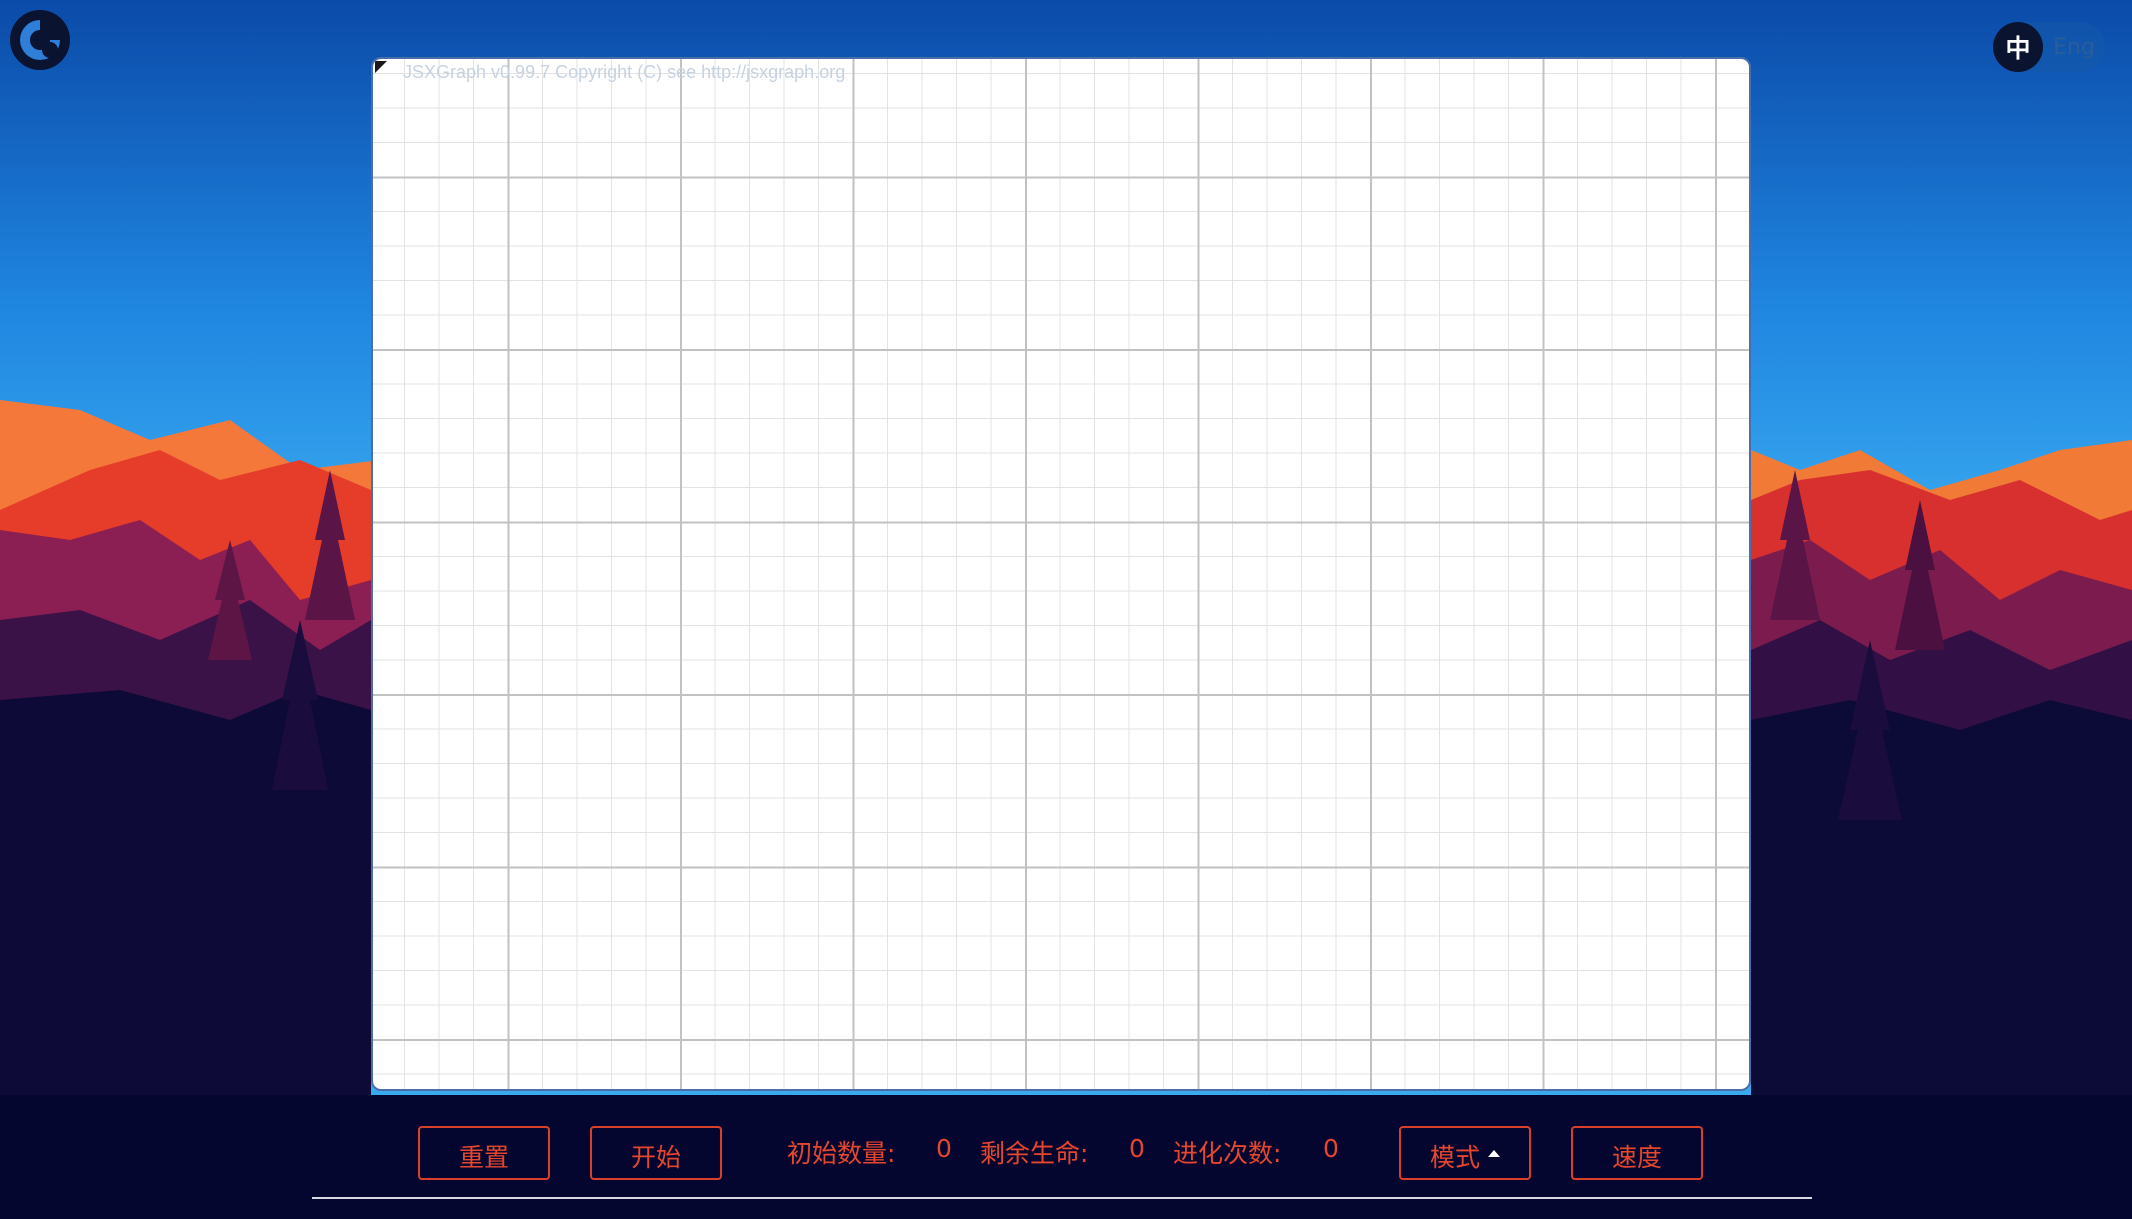  Describe the element at coordinates (40, 40) in the screenshot. I see `app-logo-icon` at that location.